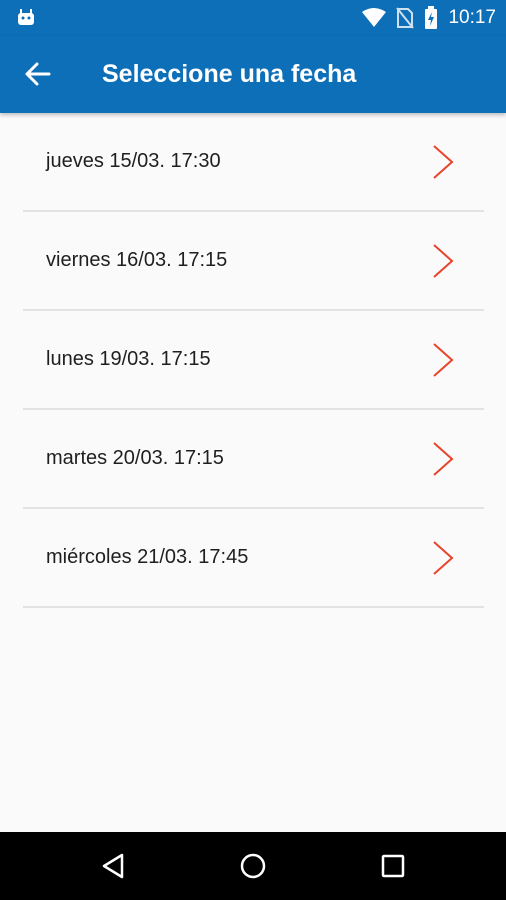 This screenshot has height=900, width=506. What do you see at coordinates (253, 558) in the screenshot?
I see `list-item: miércoles 21/03. 17:45` at bounding box center [253, 558].